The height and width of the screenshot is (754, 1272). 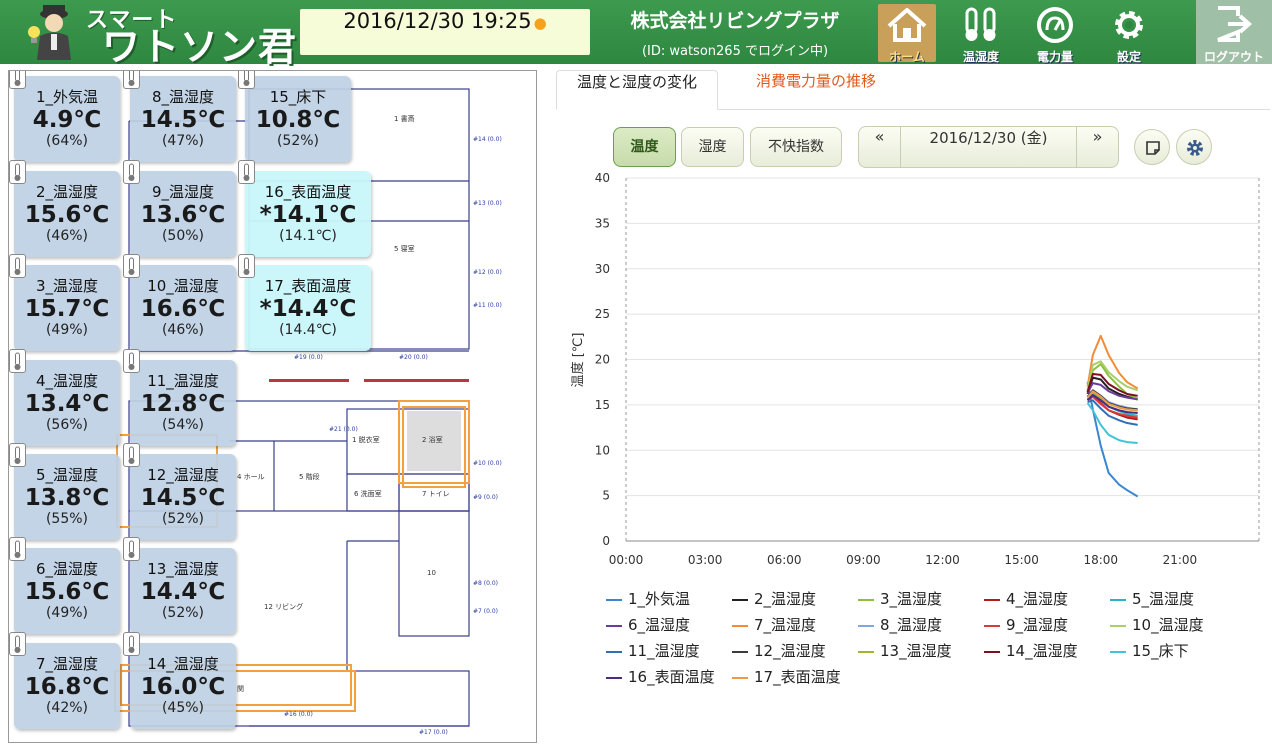 I want to click on sensor-marker: #12 (0.0), so click(x=487, y=272).